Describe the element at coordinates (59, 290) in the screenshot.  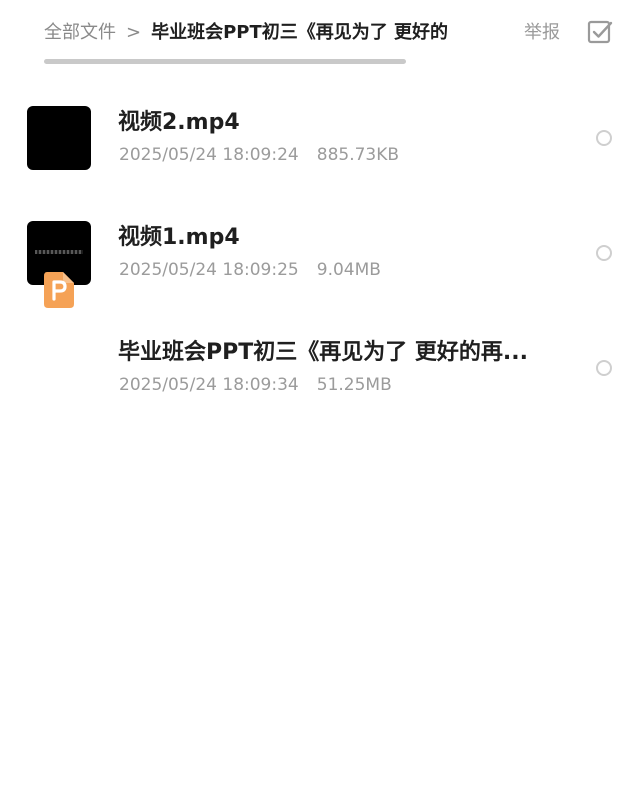
I see `ppt-file-icon` at that location.